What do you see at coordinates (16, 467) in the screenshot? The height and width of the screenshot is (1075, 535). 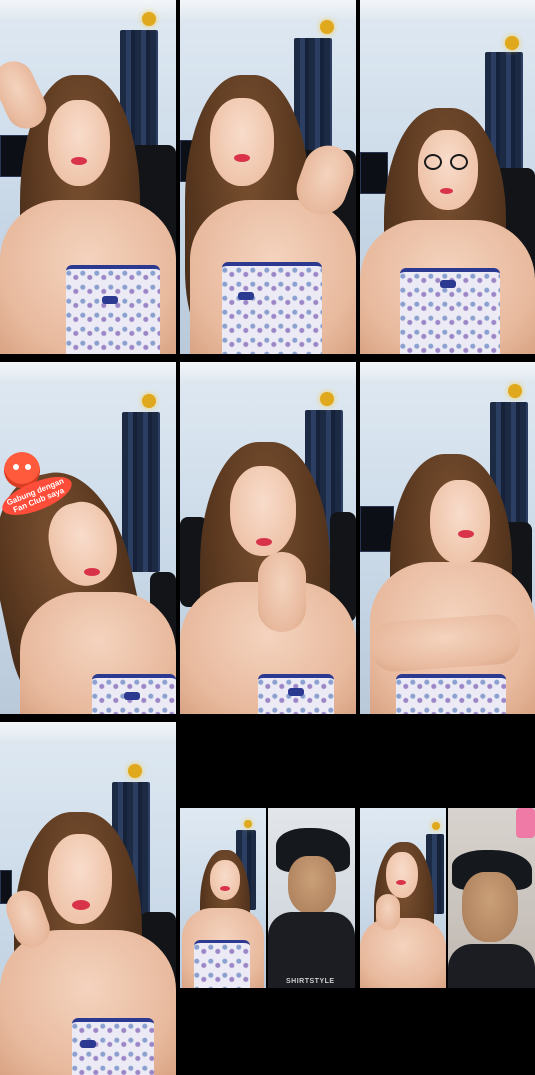 I see `mascot-eye-left` at bounding box center [16, 467].